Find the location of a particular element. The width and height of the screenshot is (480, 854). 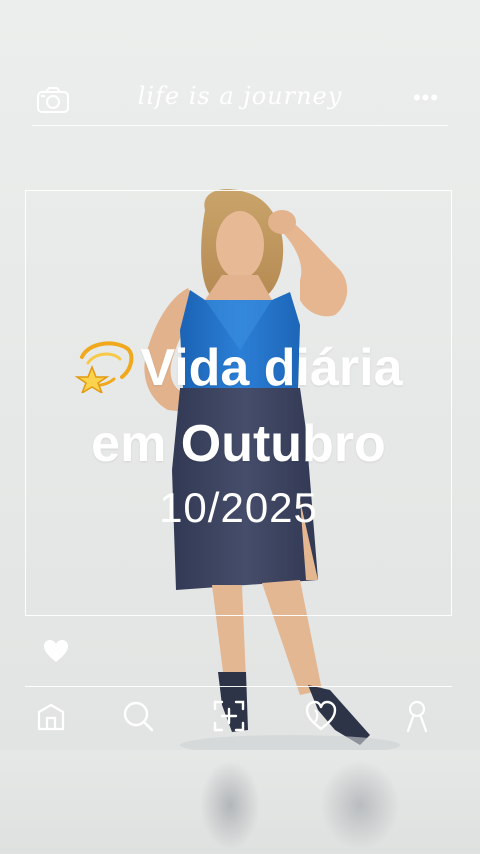

profile-icon is located at coordinates (417, 716).